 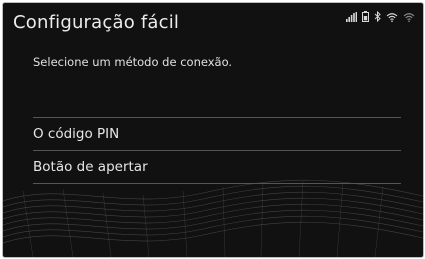 What do you see at coordinates (392, 16) in the screenshot?
I see `wifi-icon` at bounding box center [392, 16].